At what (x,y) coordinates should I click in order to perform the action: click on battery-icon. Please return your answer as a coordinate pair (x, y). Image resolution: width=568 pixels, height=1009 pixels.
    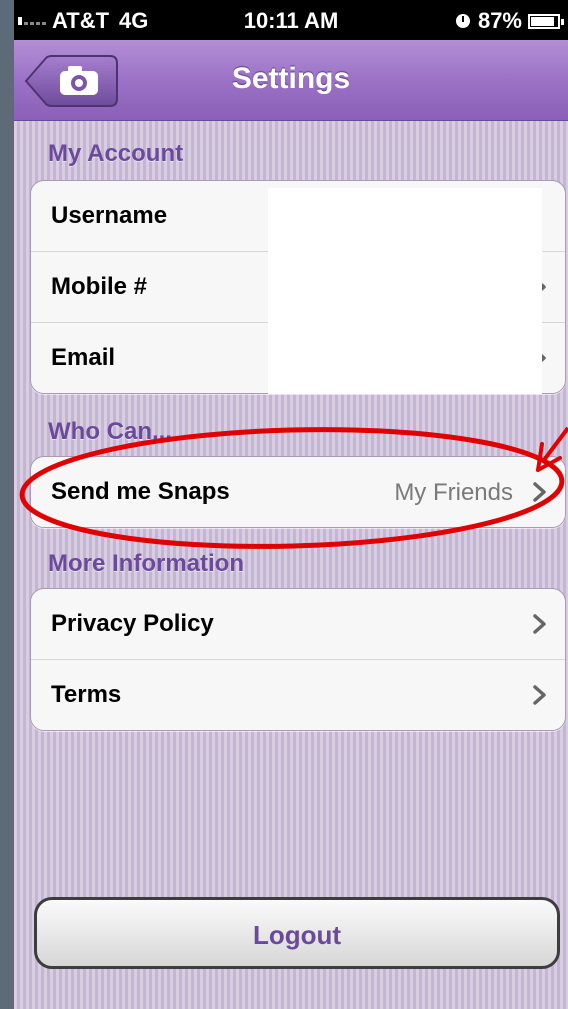
    Looking at the image, I should click on (546, 21).